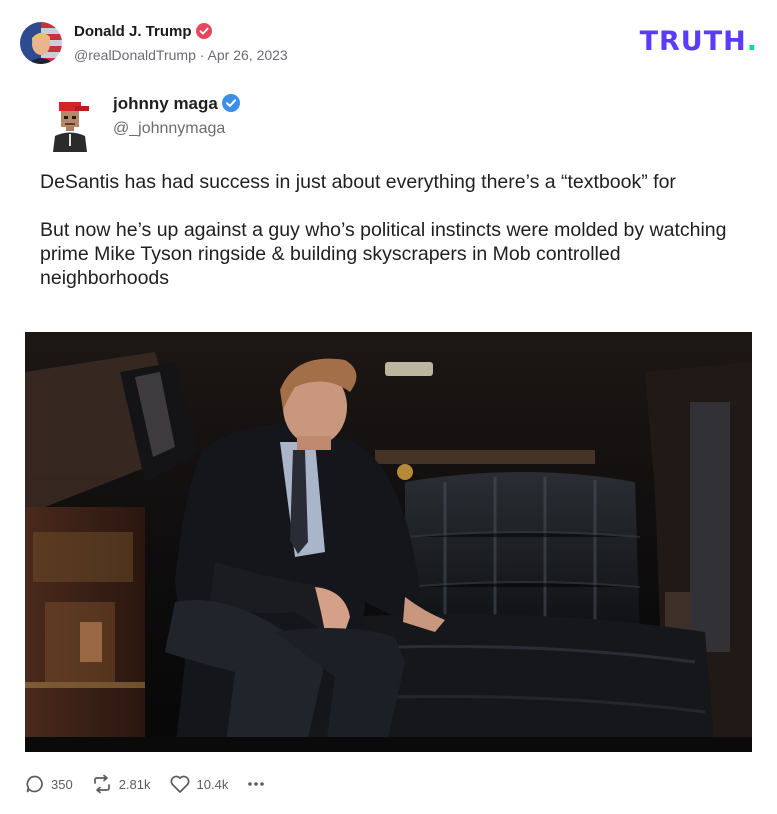 The width and height of the screenshot is (777, 814). I want to click on quoted-name: johnny maga, so click(176, 104).